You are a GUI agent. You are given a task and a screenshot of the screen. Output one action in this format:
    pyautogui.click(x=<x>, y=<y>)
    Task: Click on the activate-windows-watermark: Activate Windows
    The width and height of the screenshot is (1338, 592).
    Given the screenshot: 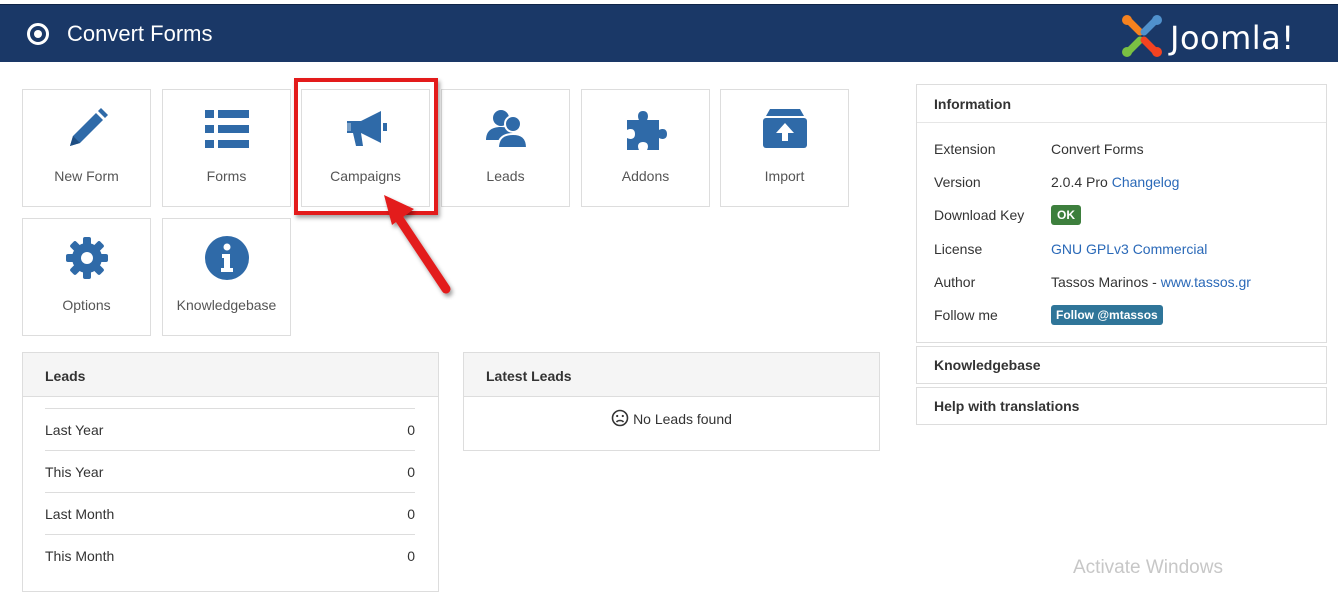 What is the action you would take?
    pyautogui.click(x=1148, y=567)
    